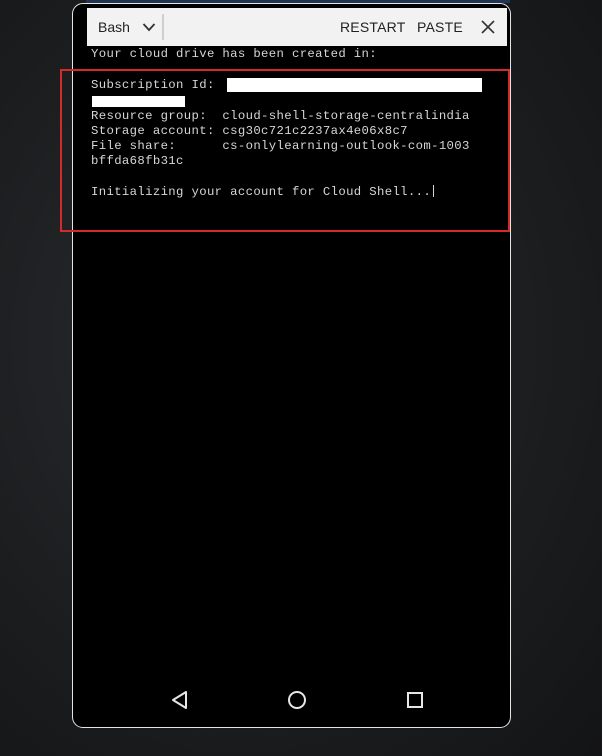 The image size is (602, 756). I want to click on close-icon, so click(488, 27).